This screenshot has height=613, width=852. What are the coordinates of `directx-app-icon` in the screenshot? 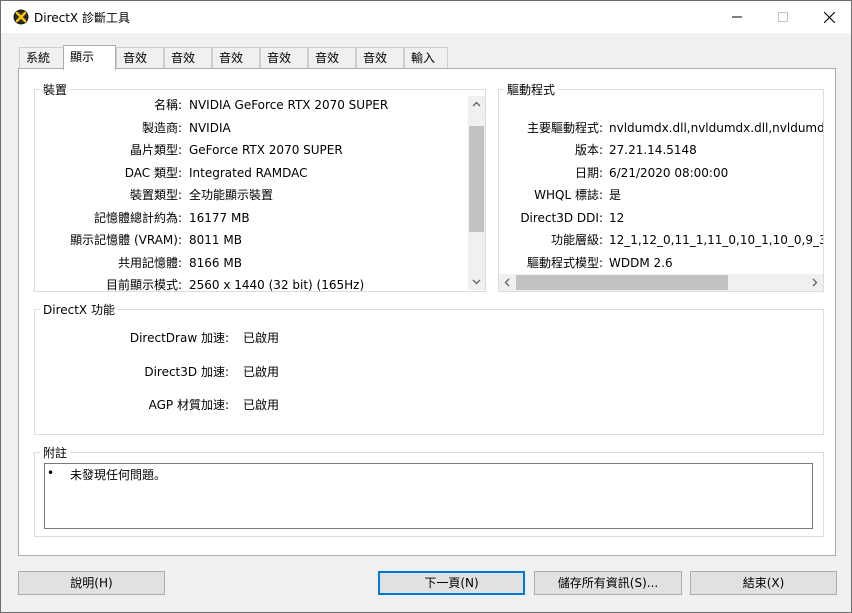 It's located at (21, 17).